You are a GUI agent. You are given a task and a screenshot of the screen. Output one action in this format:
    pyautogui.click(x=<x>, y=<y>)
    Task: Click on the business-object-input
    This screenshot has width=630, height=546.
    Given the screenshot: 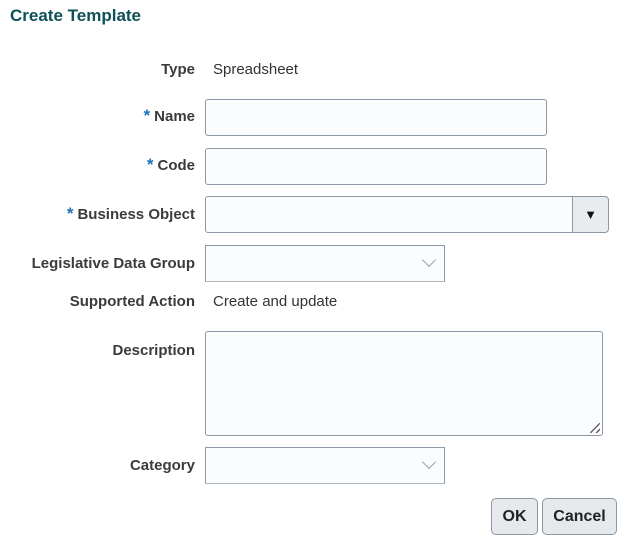 What is the action you would take?
    pyautogui.click(x=389, y=214)
    